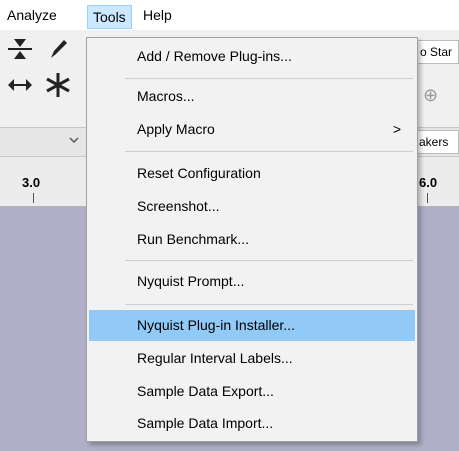  I want to click on chevron-down-icon, so click(74, 141).